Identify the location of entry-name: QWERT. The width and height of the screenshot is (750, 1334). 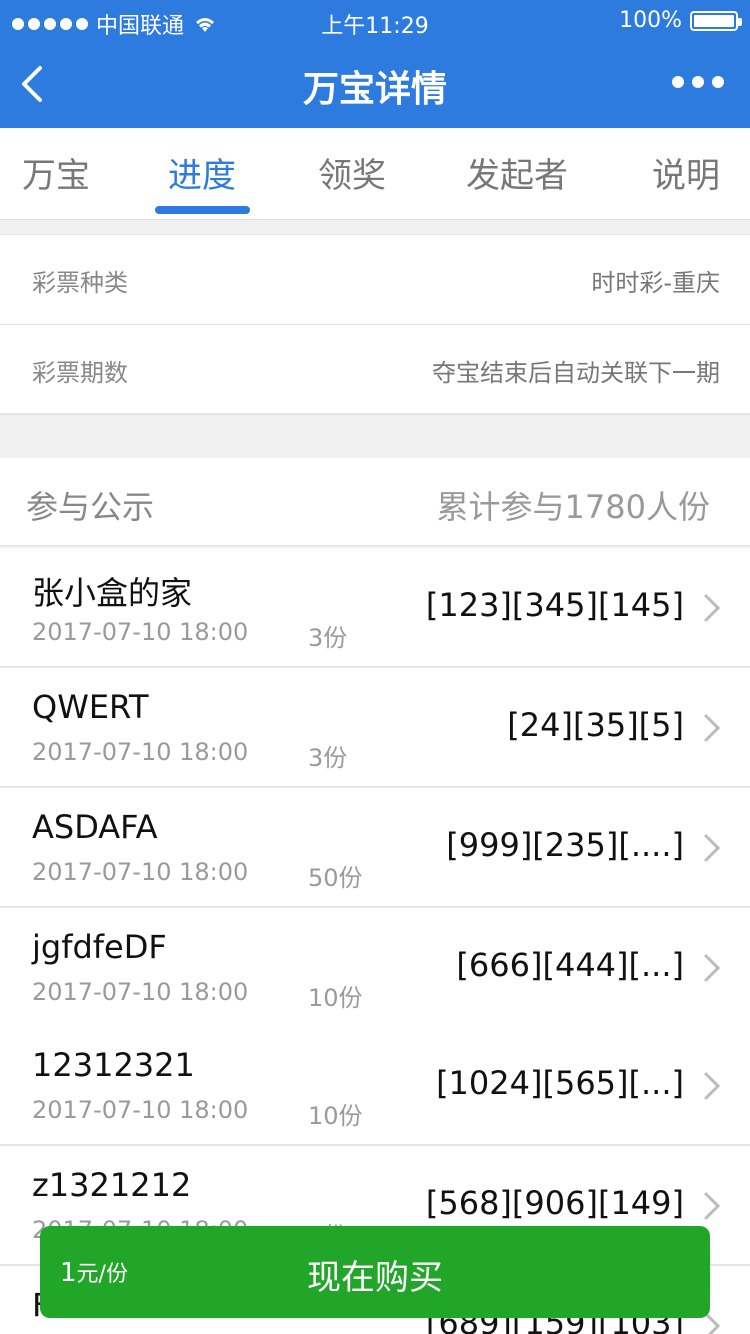
(90, 707).